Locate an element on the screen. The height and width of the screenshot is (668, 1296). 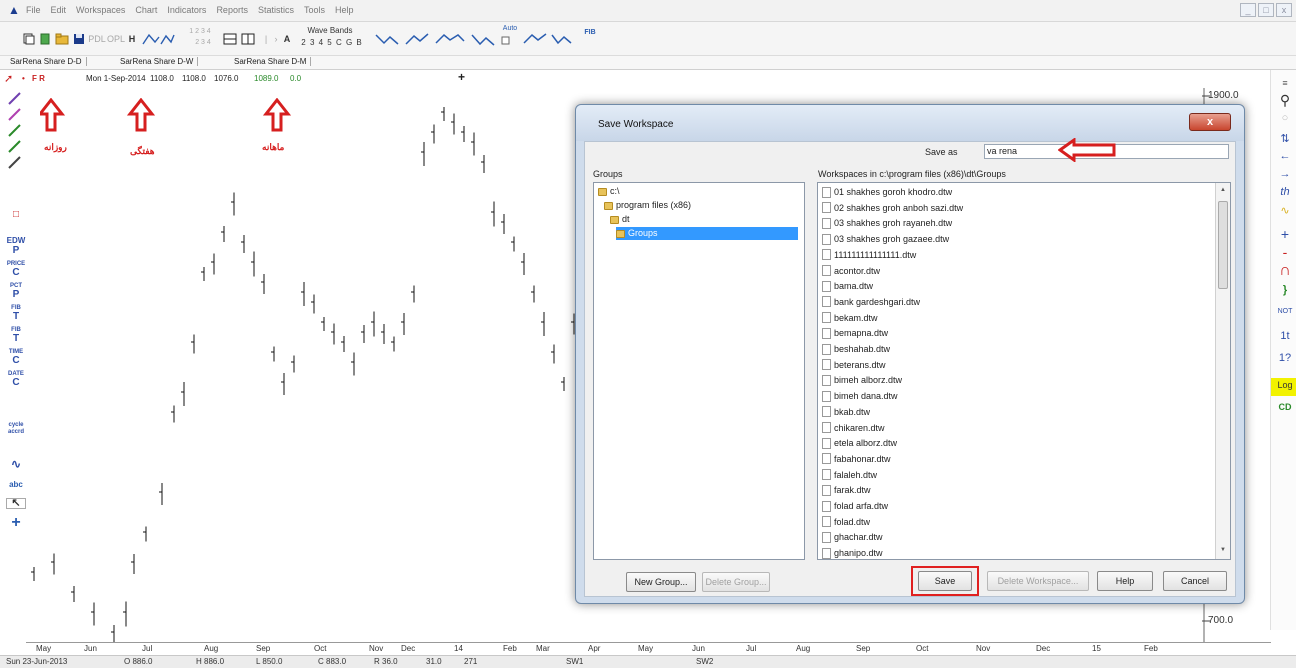
menu-file: File is located at coordinates (33, 10).